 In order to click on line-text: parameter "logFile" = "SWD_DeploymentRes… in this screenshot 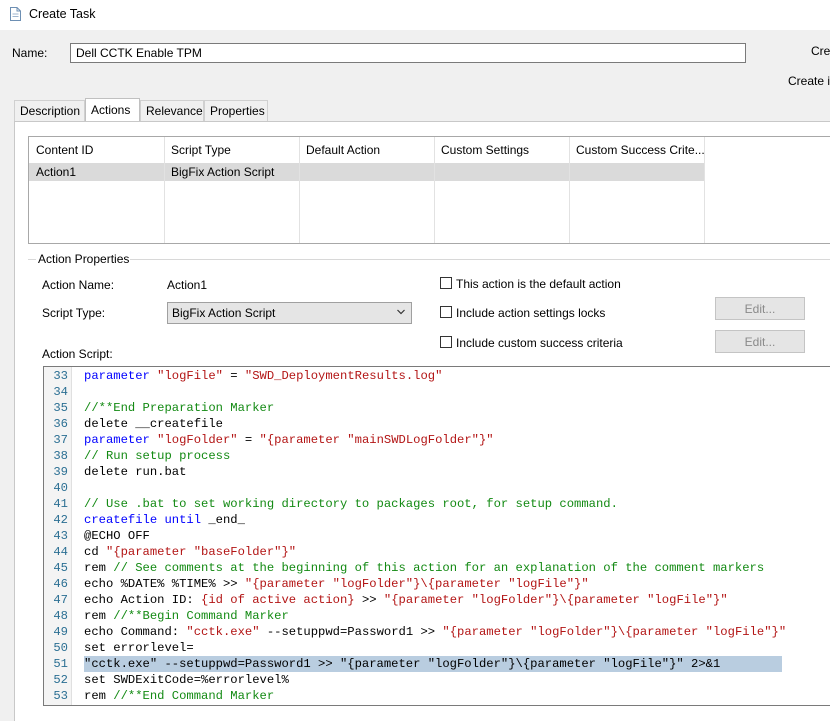, I will do `click(263, 376)`.